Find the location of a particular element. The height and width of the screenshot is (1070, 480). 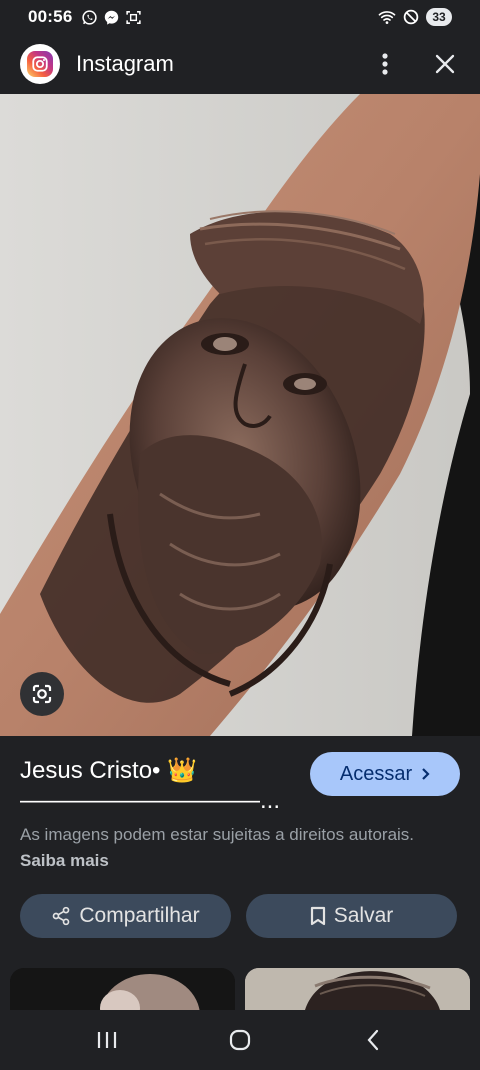

back-button is located at coordinates (373, 1040).